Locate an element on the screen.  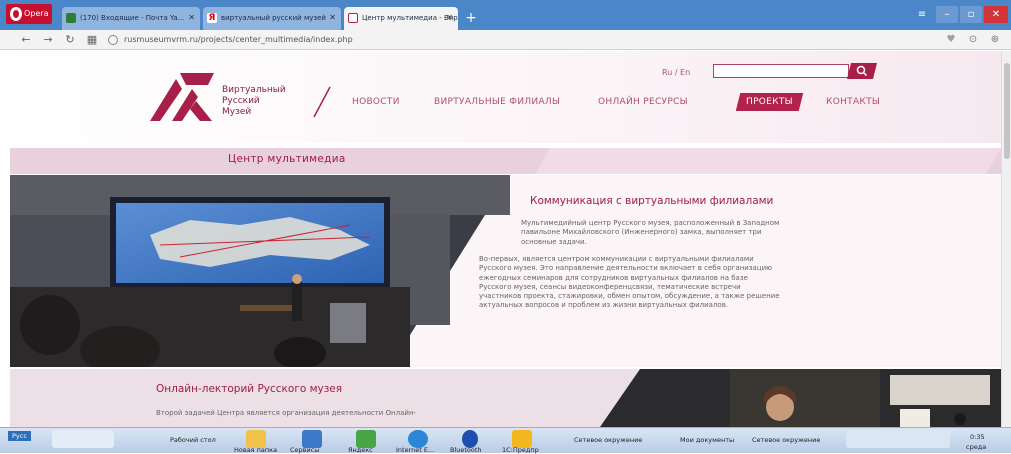
feature-title: Коммуникация с виртуальными филиалами is located at coordinates (652, 201).